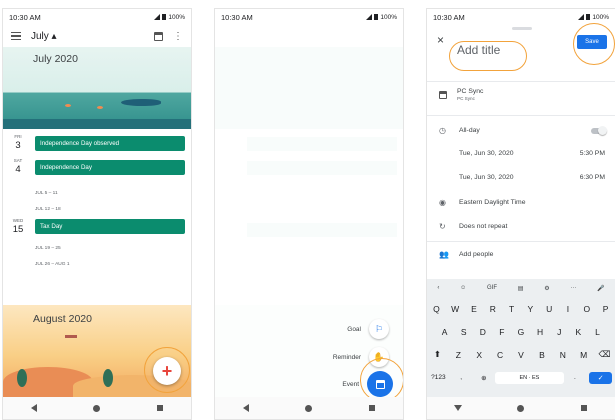 This screenshot has height=420, width=615. What do you see at coordinates (599, 130) in the screenshot?
I see `all-day-toggle` at bounding box center [599, 130].